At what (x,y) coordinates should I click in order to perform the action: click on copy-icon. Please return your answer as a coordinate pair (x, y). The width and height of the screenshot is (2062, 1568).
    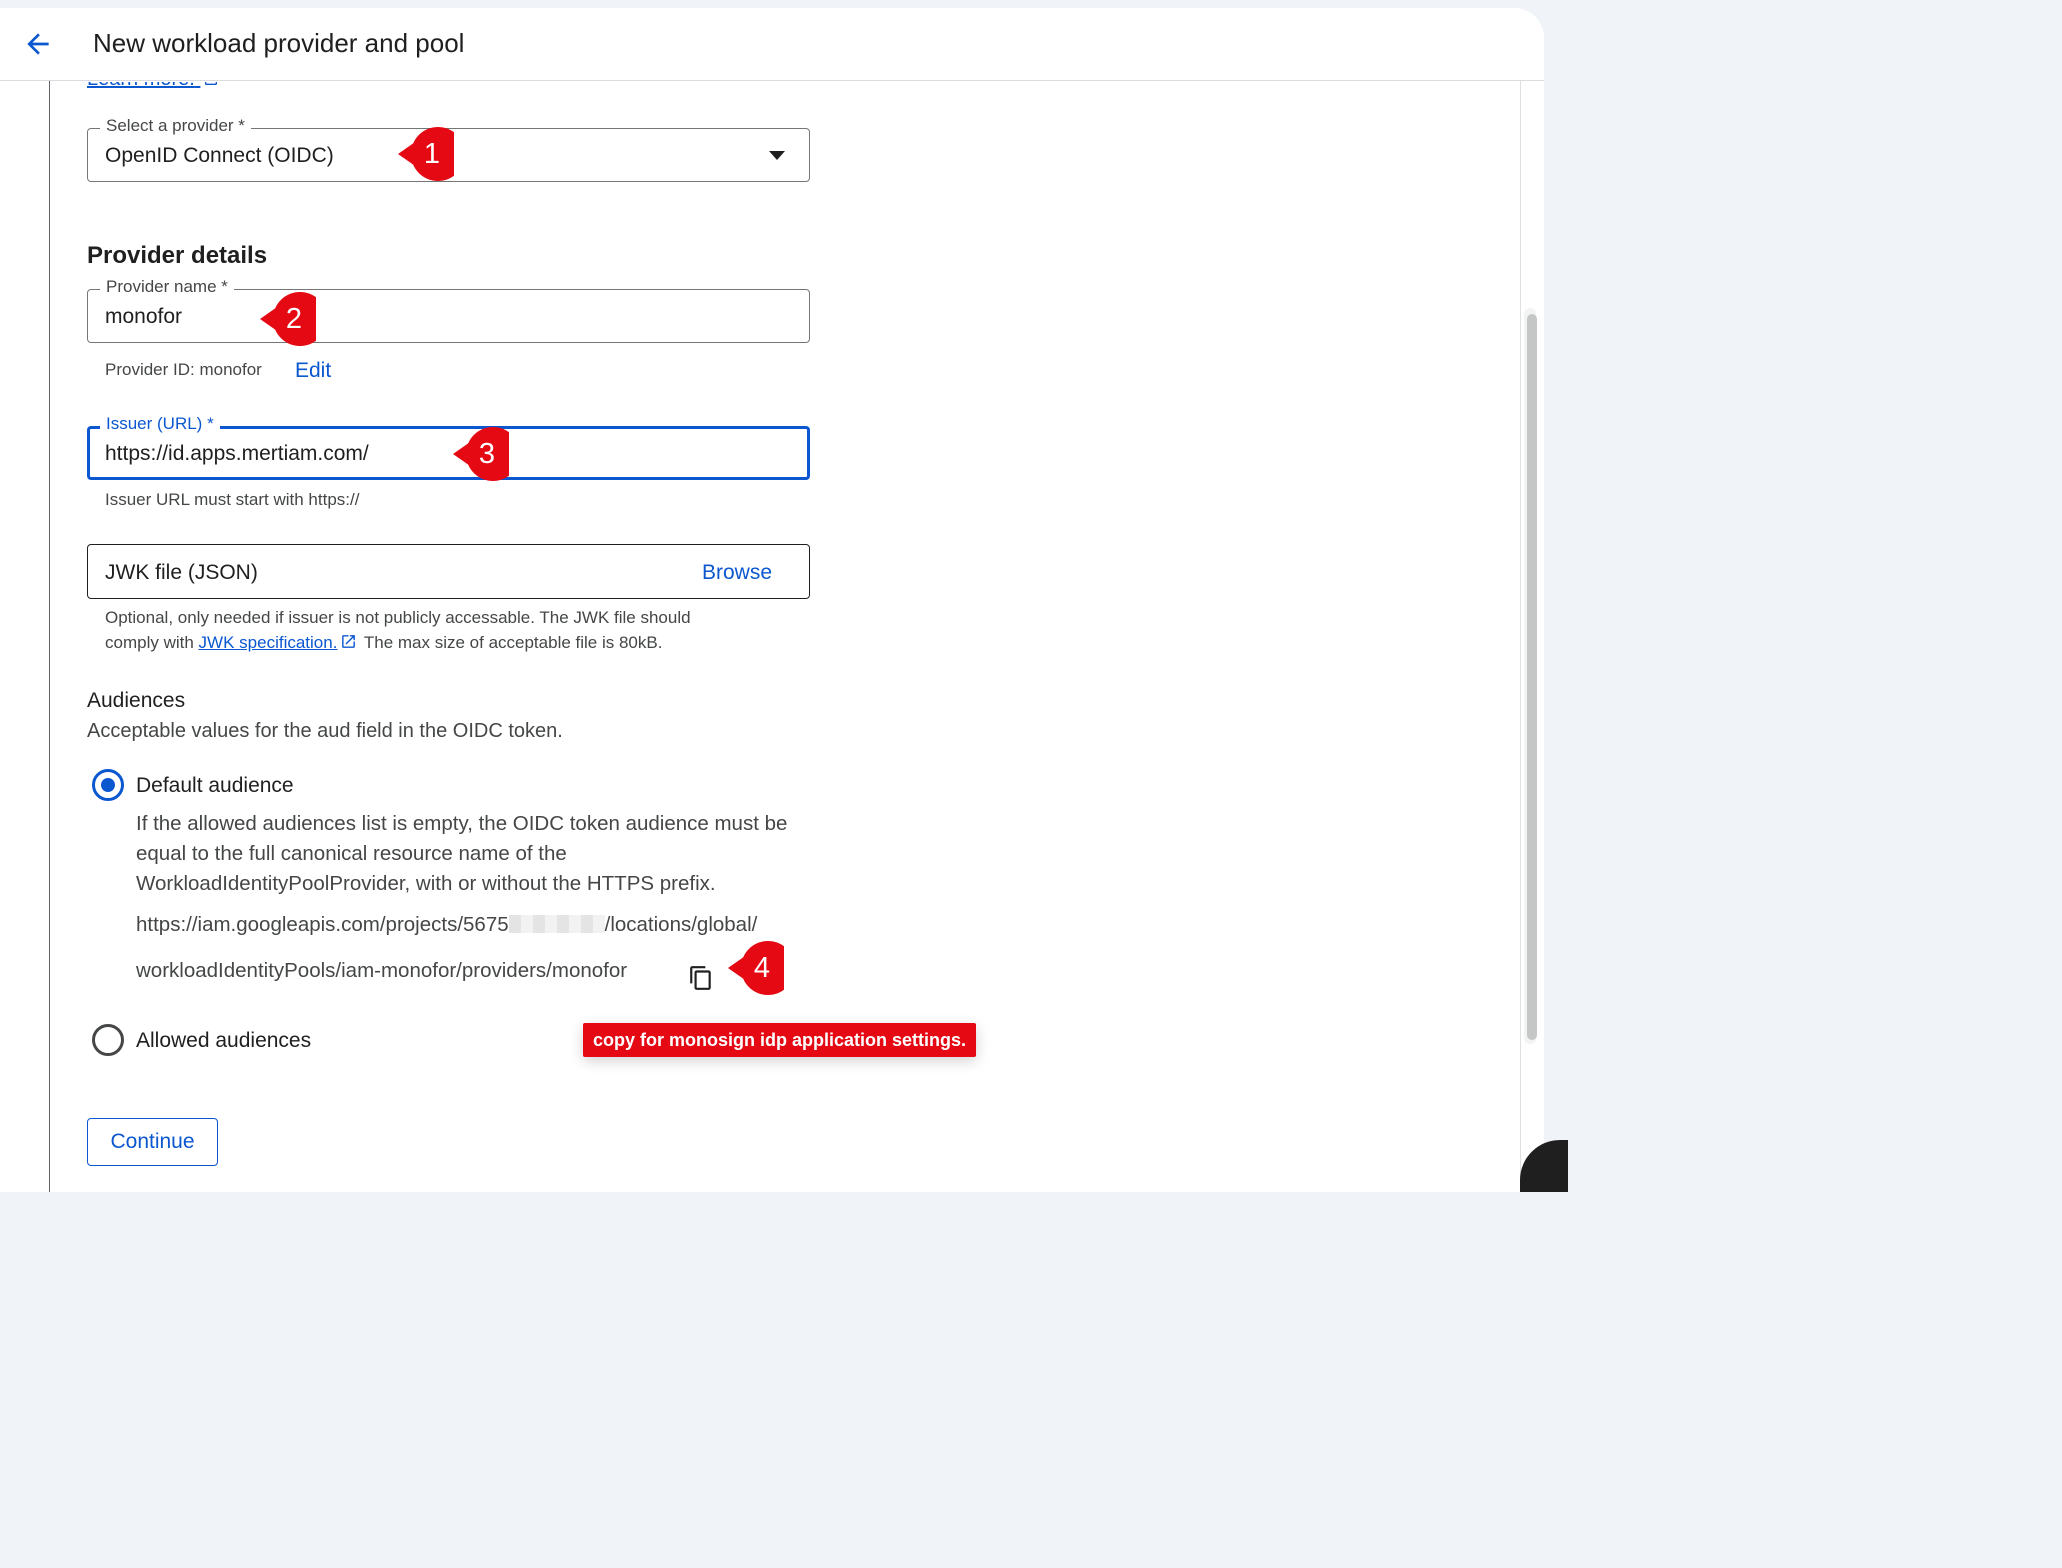
    Looking at the image, I should click on (701, 978).